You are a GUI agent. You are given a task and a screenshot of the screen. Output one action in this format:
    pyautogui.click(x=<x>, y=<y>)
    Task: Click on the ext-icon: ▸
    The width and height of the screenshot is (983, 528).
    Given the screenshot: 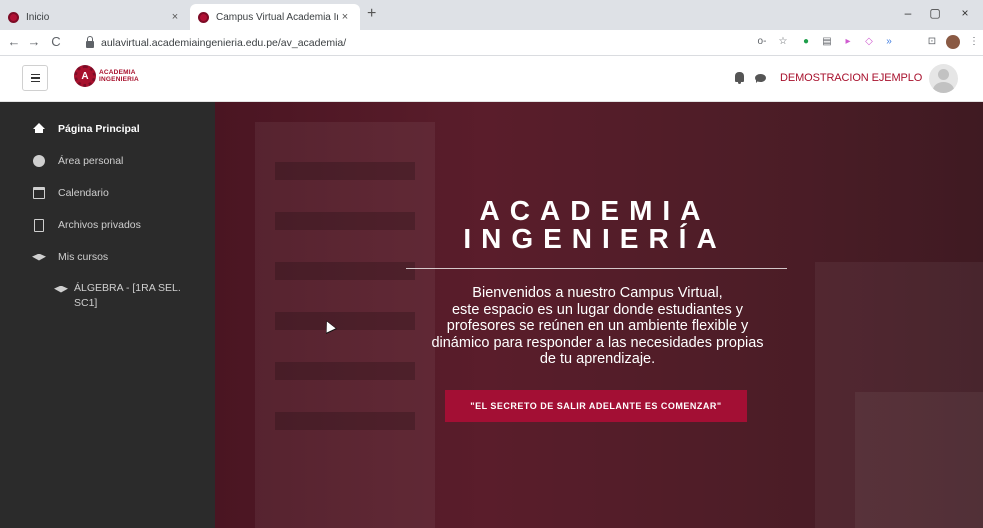 What is the action you would take?
    pyautogui.click(x=848, y=41)
    